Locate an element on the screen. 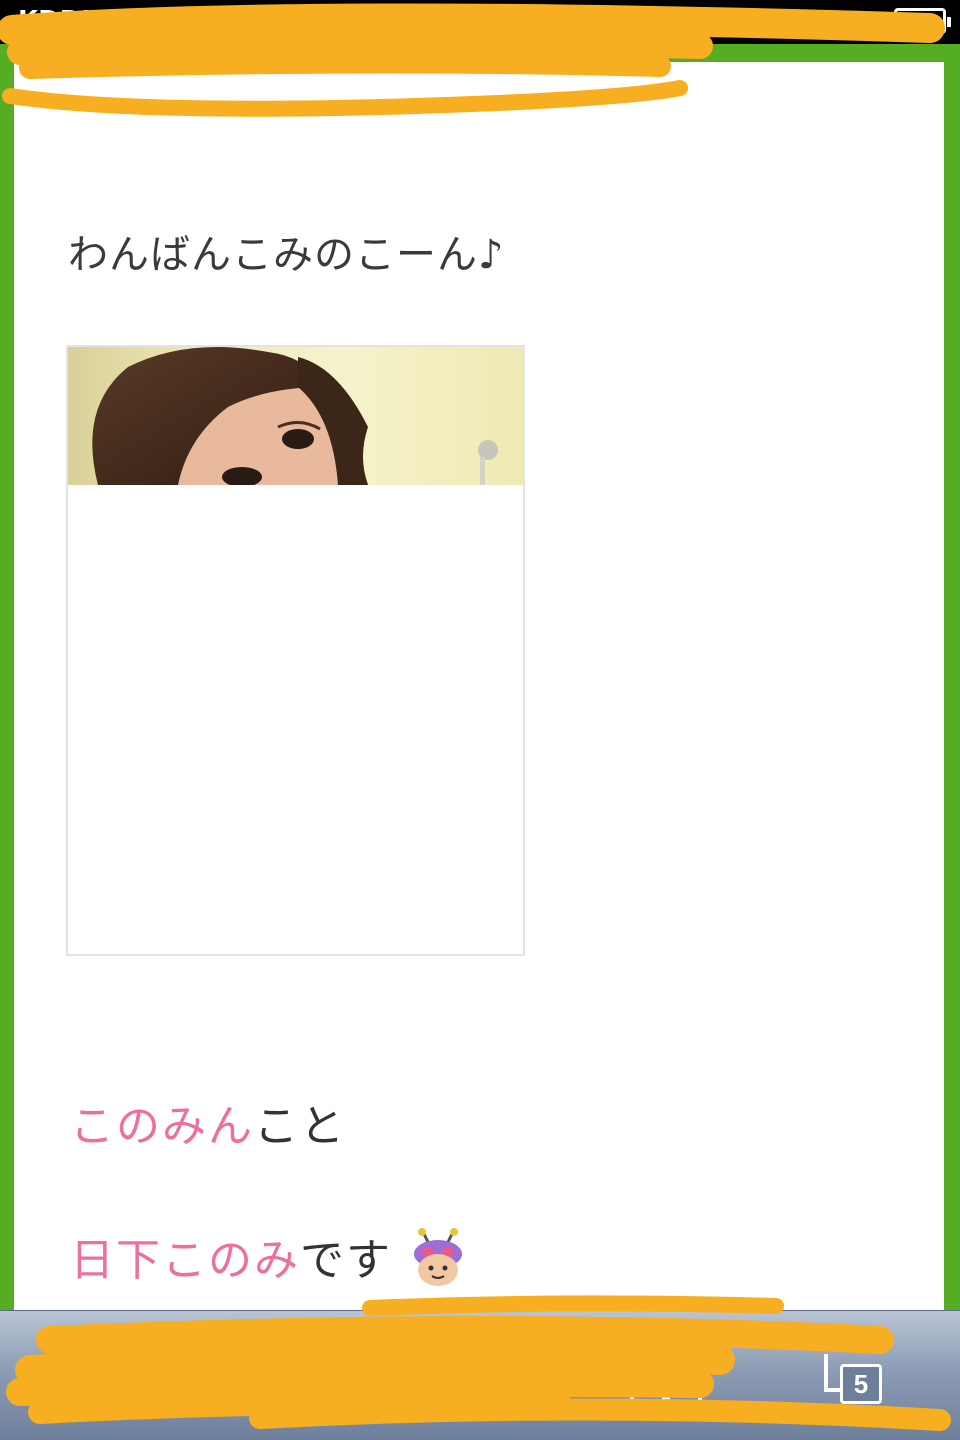 The height and width of the screenshot is (1440, 960). nickname-highlight: このみん is located at coordinates (162, 1126).